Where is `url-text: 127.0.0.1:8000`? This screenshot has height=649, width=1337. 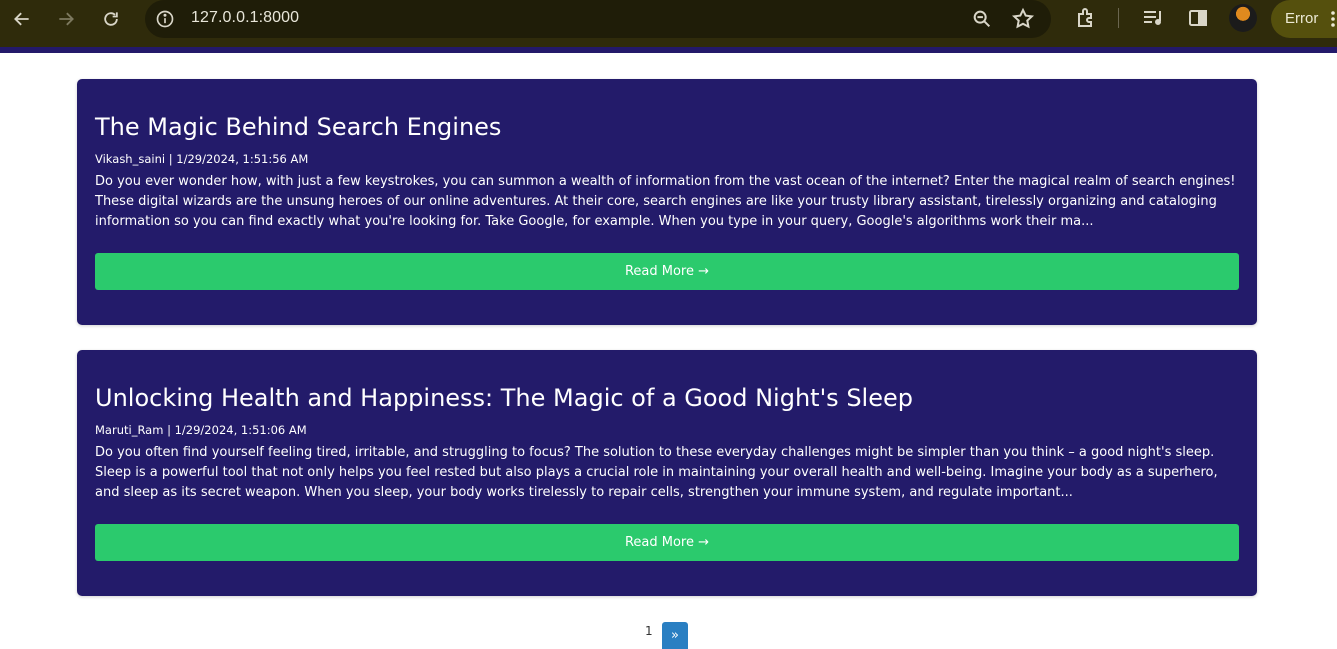 url-text: 127.0.0.1:8000 is located at coordinates (245, 18).